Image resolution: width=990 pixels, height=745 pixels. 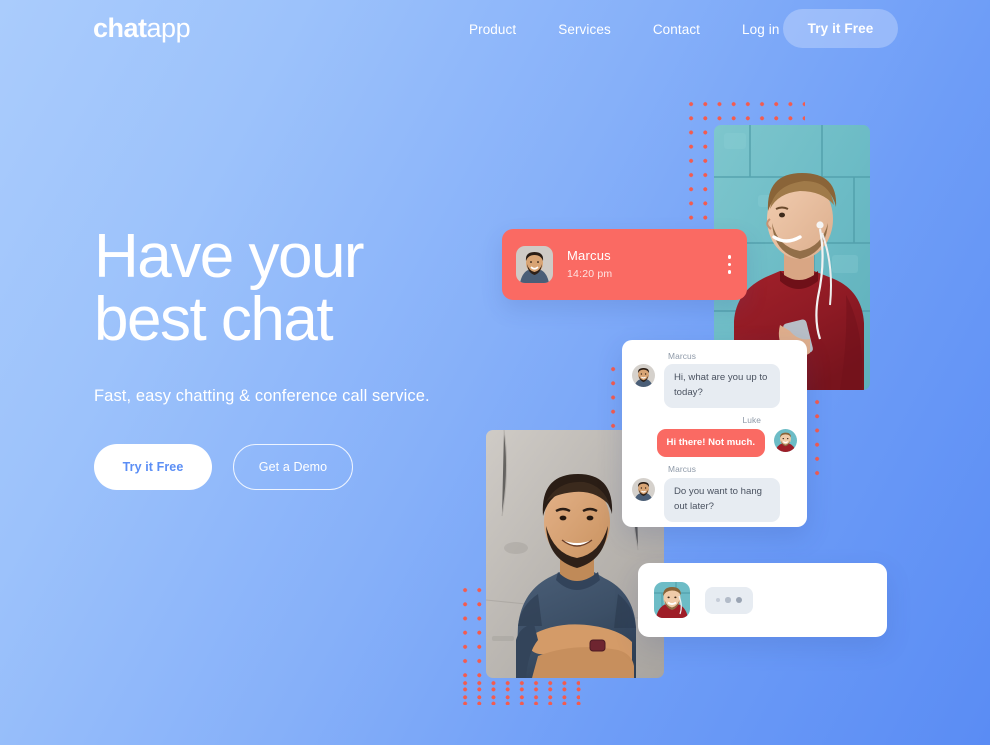 I want to click on brand-logo-light: app, so click(x=168, y=28).